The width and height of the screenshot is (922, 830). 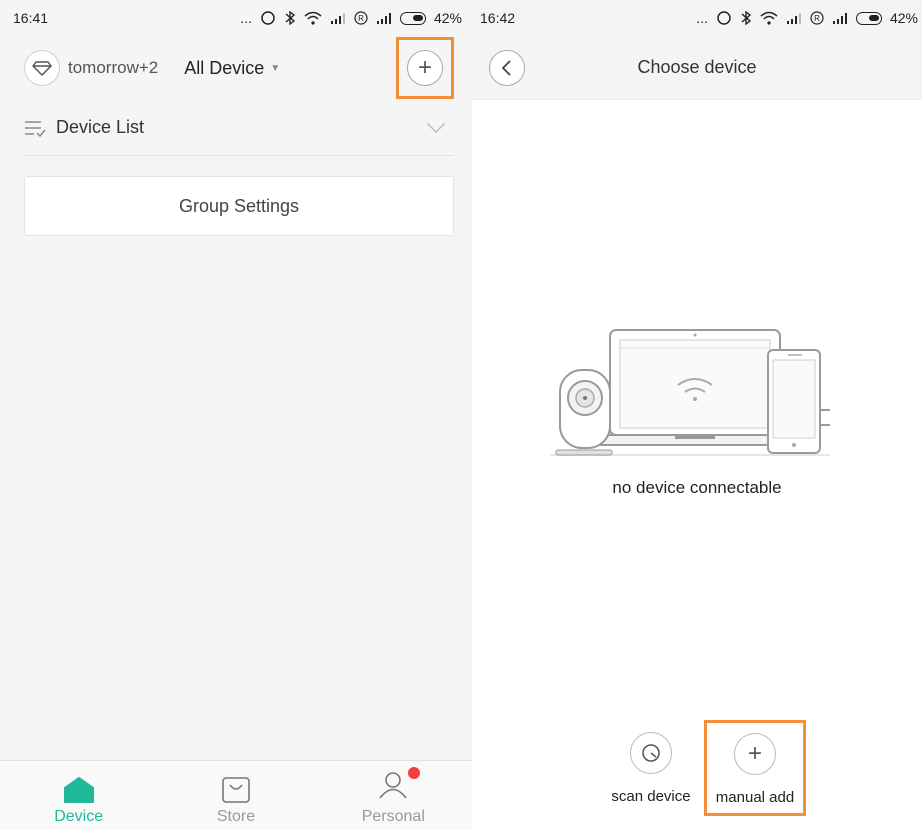 I want to click on manual-add-label: manual add, so click(x=755, y=797).